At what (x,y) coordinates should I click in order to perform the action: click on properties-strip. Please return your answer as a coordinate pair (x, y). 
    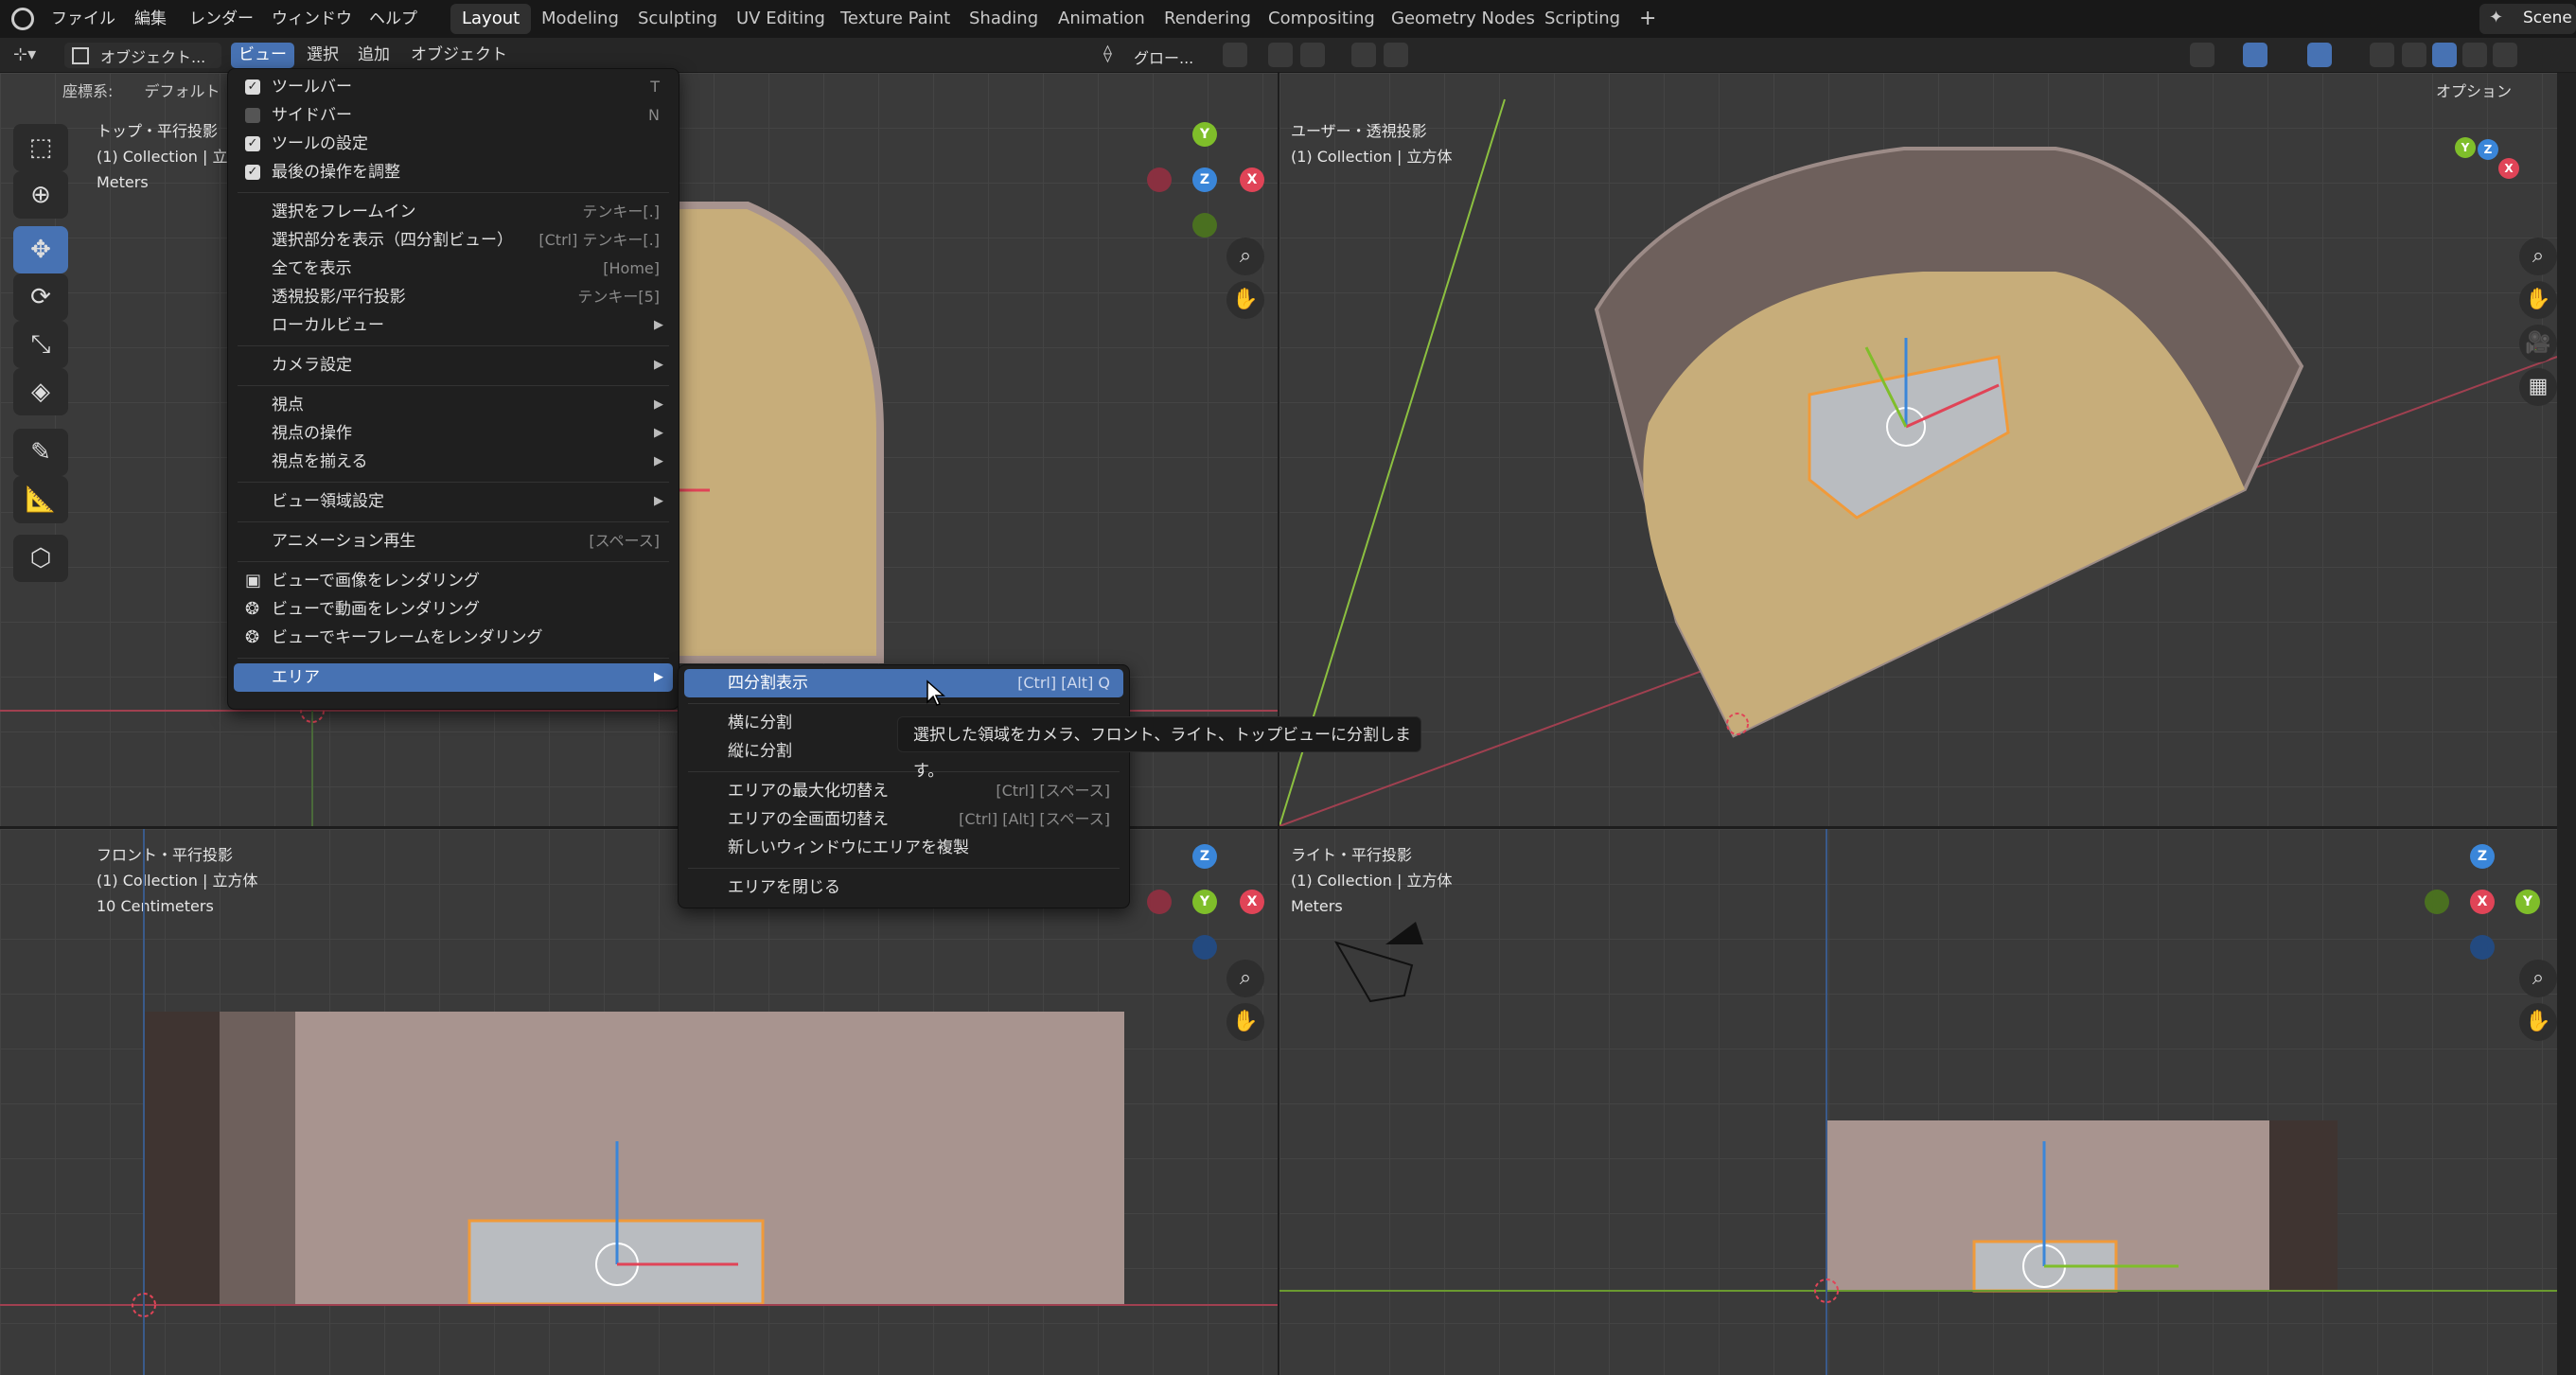
    Looking at the image, I should click on (2566, 724).